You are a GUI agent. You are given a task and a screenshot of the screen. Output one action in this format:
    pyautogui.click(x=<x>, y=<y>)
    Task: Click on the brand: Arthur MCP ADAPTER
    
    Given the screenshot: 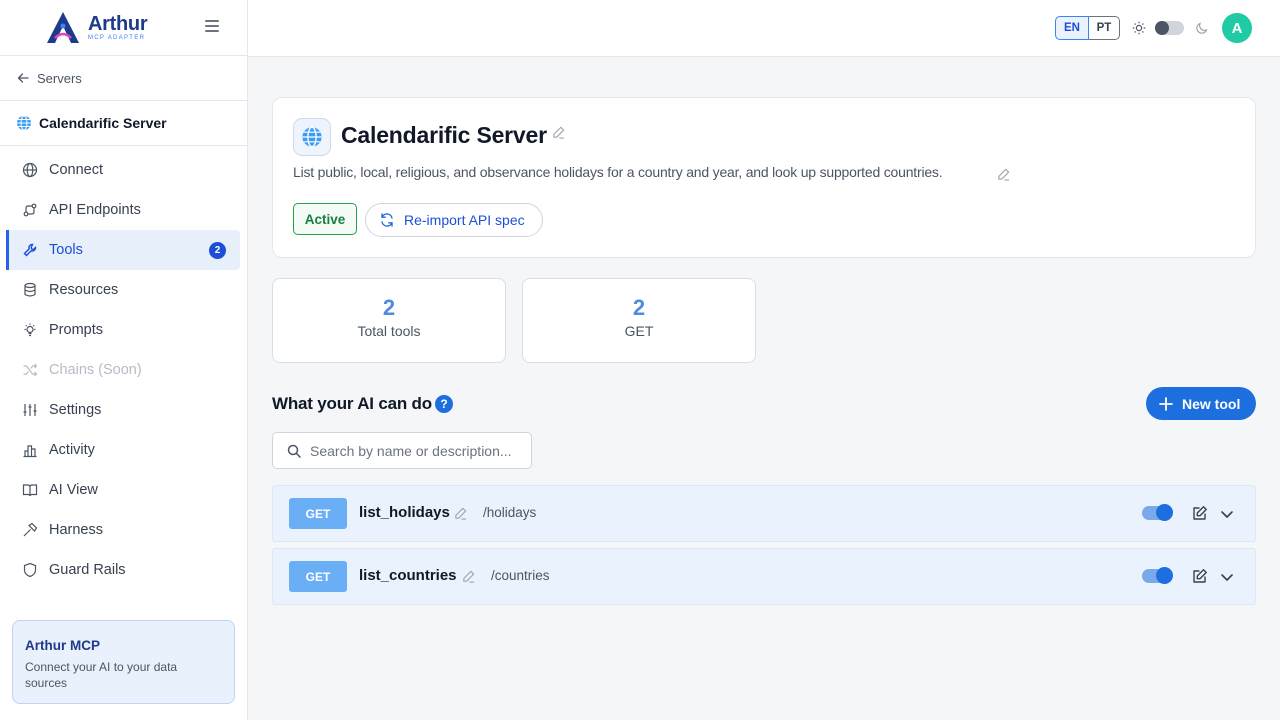 What is the action you would take?
    pyautogui.click(x=123, y=28)
    